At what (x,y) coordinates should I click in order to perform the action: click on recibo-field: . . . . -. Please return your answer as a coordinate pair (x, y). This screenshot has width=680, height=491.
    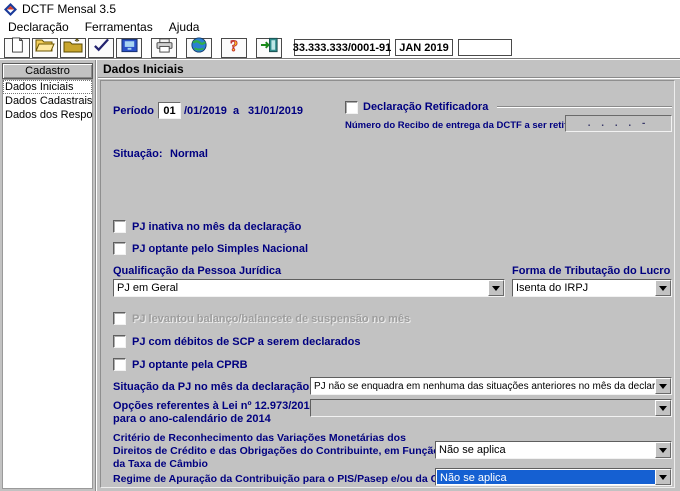
    Looking at the image, I should click on (618, 123).